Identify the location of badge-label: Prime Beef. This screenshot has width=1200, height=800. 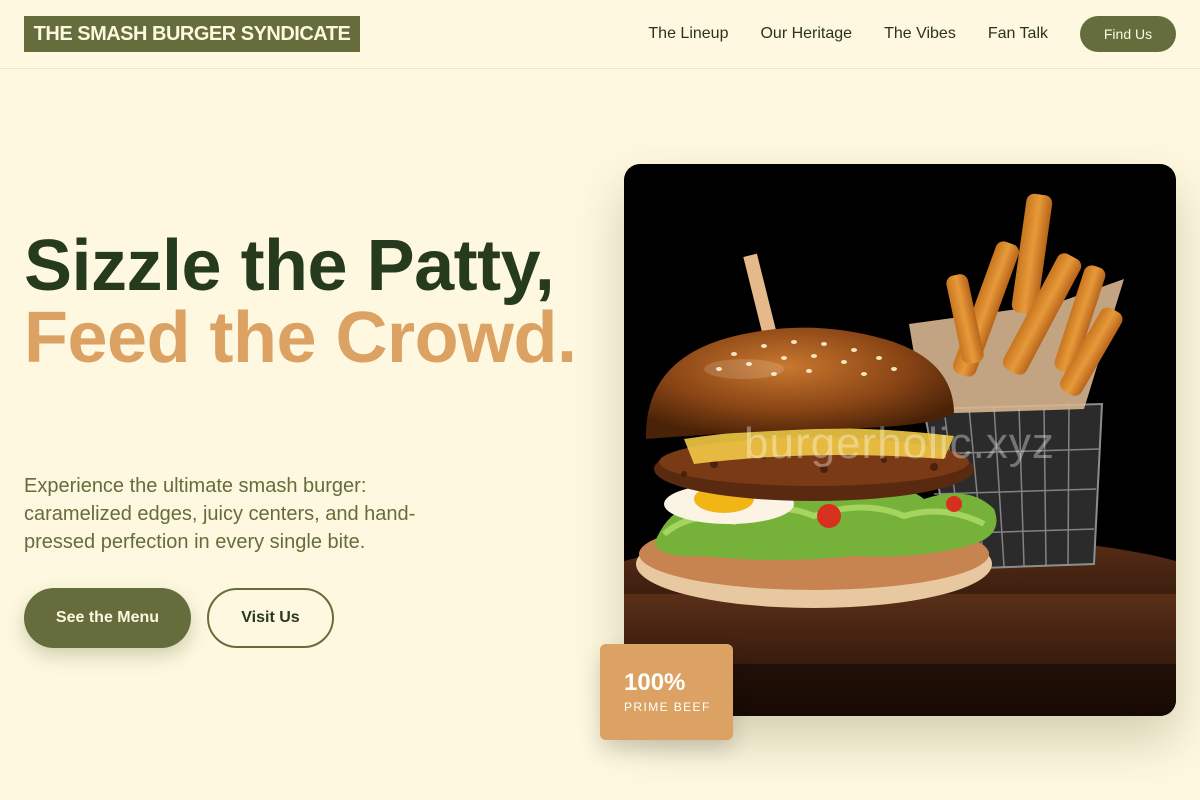
(667, 707).